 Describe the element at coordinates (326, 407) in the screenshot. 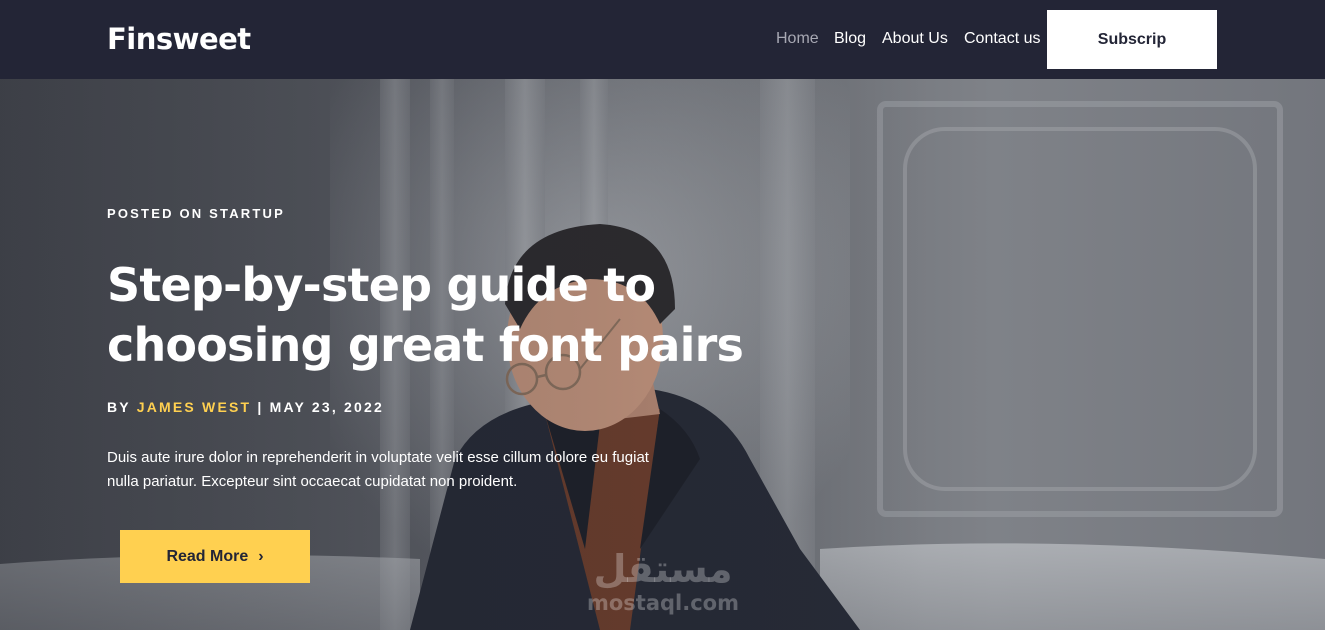

I see `post-date: MAY 23, 2022` at that location.